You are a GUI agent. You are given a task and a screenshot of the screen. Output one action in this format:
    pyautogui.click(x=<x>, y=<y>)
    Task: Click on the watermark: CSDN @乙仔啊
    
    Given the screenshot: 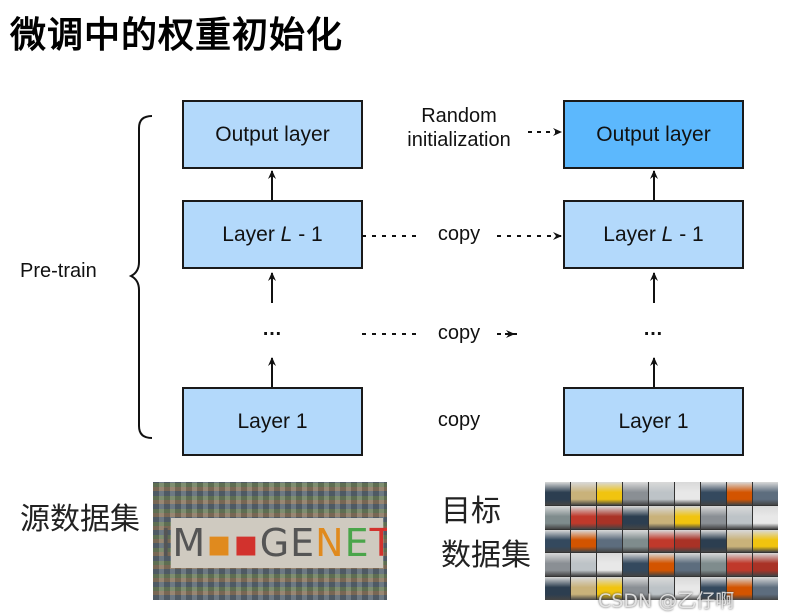 What is the action you would take?
    pyautogui.click(x=666, y=601)
    